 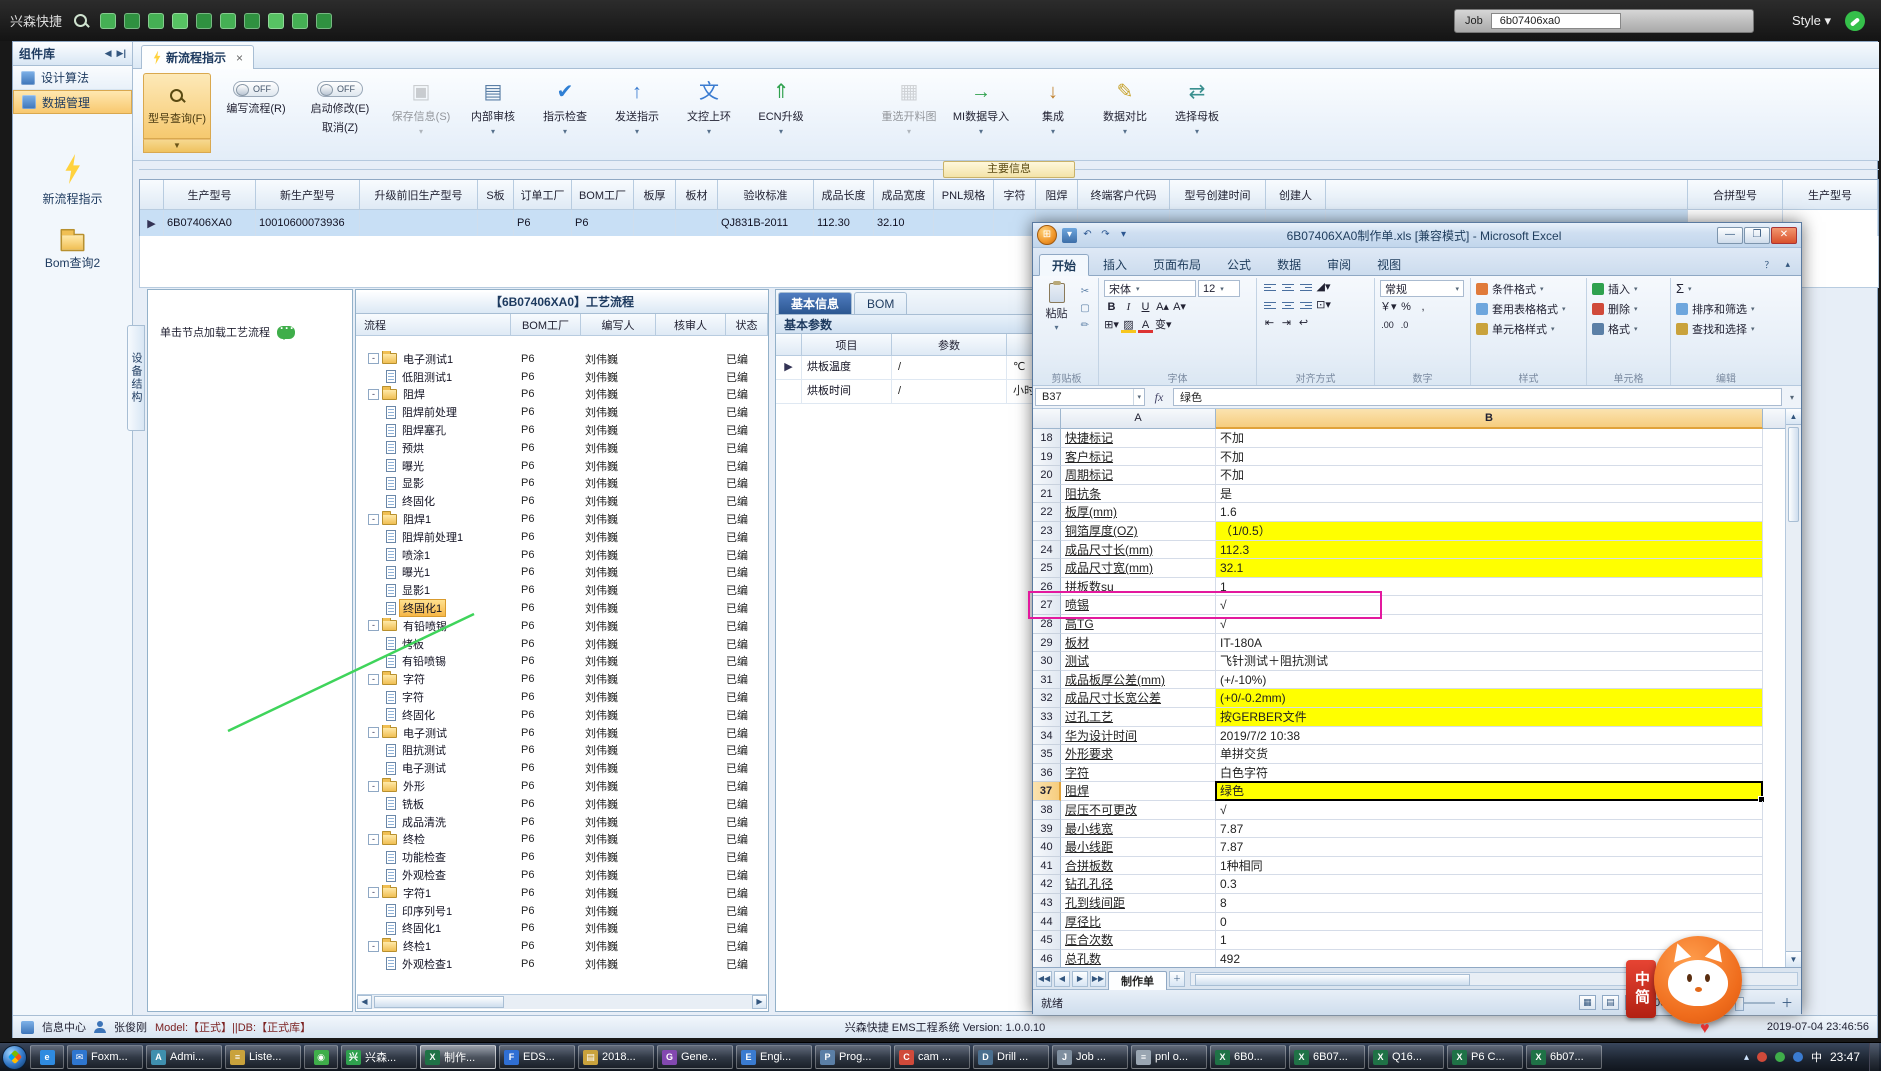 What do you see at coordinates (562, 715) in the screenshot?
I see `tree-row: 终固化 P6 刘伟巍 已编` at bounding box center [562, 715].